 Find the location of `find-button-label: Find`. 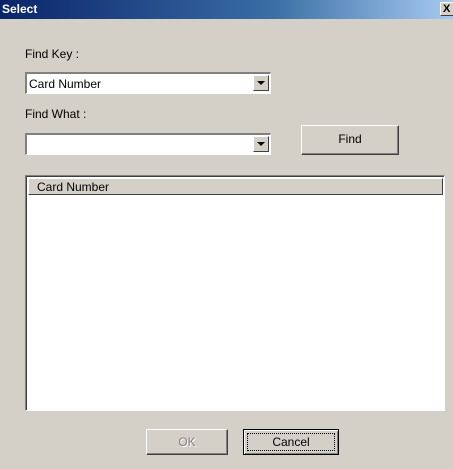

find-button-label: Find is located at coordinates (350, 139).